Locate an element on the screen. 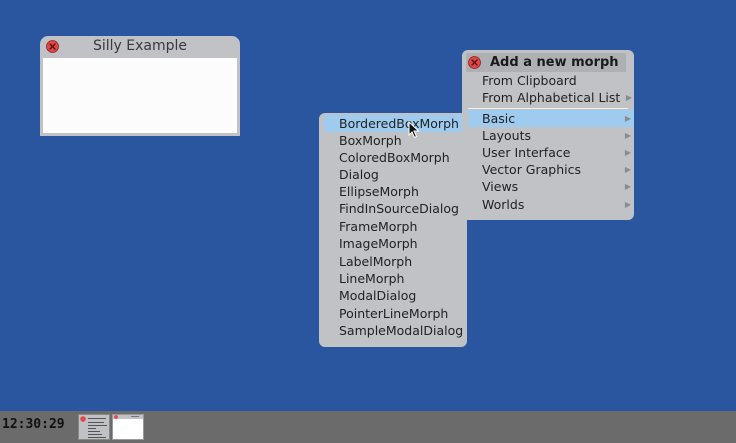 The width and height of the screenshot is (736, 443). menu-item-label: LineMorph is located at coordinates (372, 278).